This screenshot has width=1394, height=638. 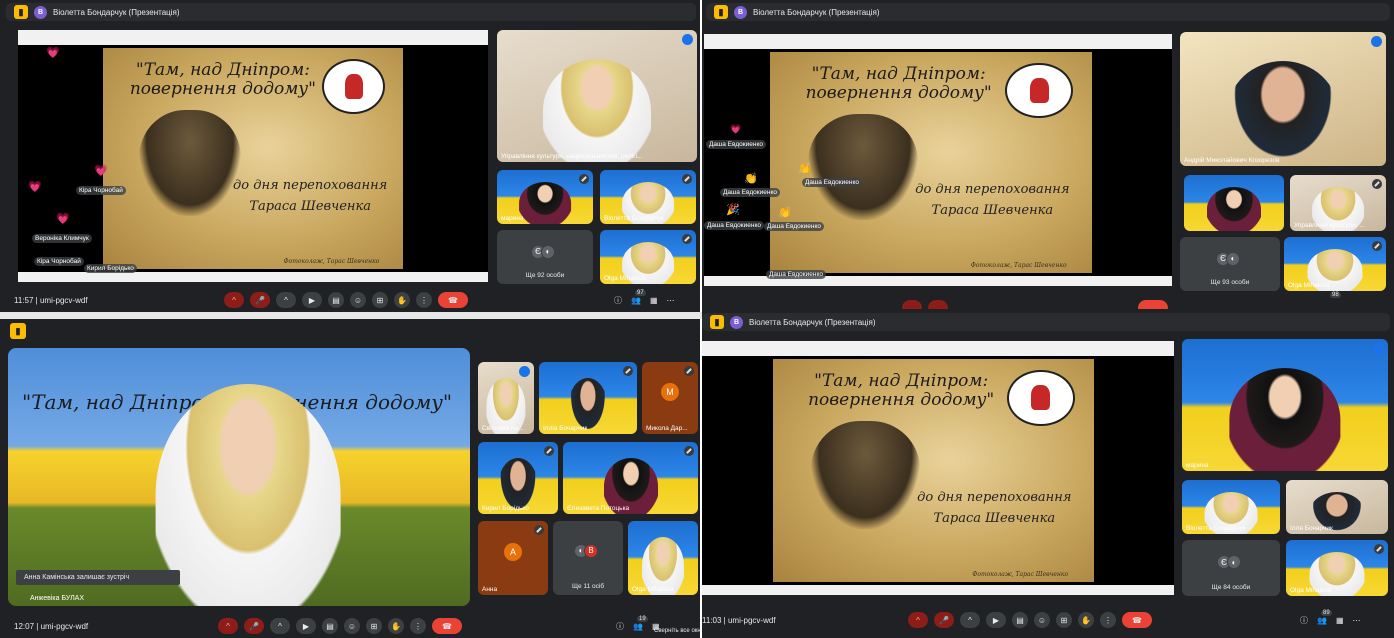 I want to click on activities-icon: ▦, so click(x=654, y=300).